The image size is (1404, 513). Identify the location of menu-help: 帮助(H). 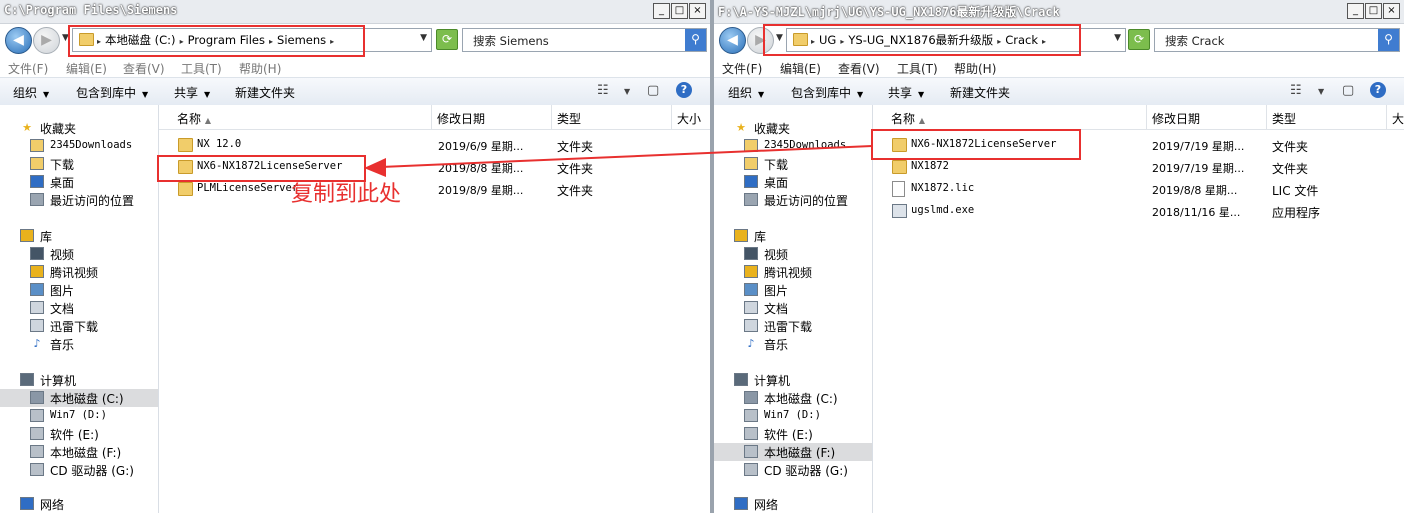
(975, 68).